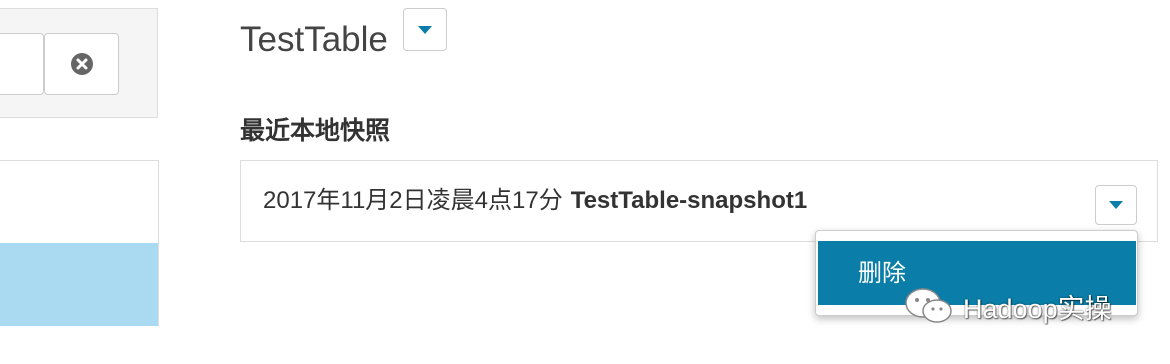 This screenshot has width=1170, height=364. I want to click on table-list-item-selected, so click(79, 284).